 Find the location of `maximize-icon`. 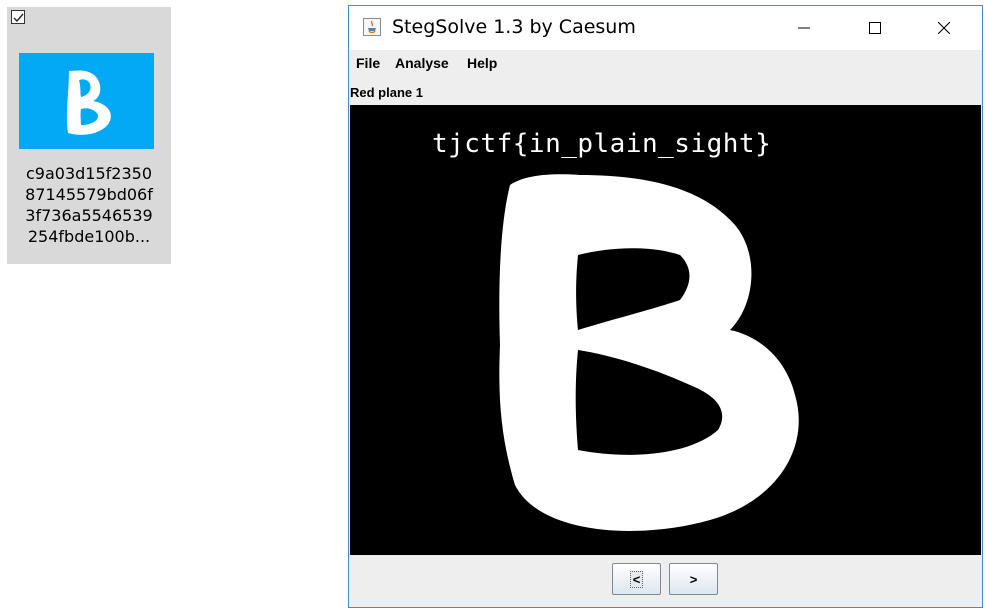

maximize-icon is located at coordinates (875, 28).